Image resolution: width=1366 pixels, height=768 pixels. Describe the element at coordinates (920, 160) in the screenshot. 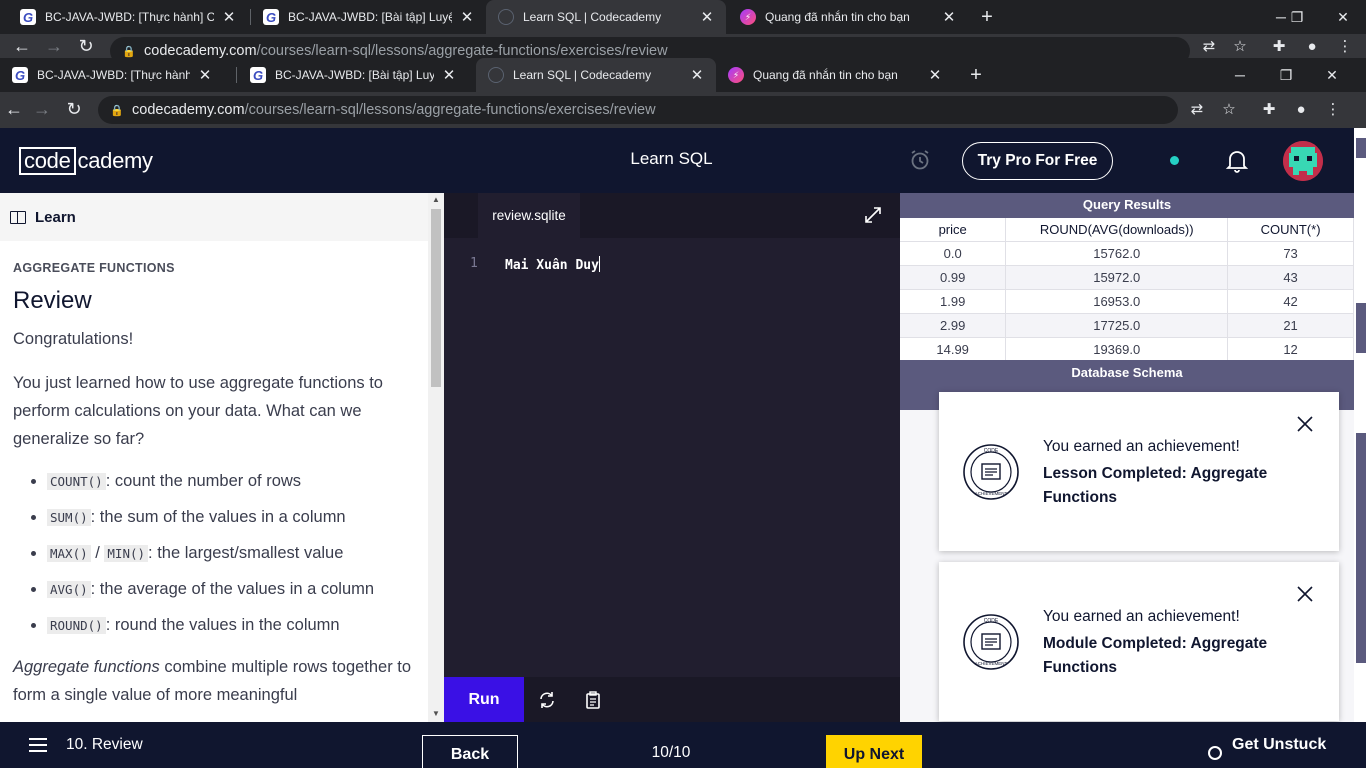

I see `alarm-clock-icon` at that location.